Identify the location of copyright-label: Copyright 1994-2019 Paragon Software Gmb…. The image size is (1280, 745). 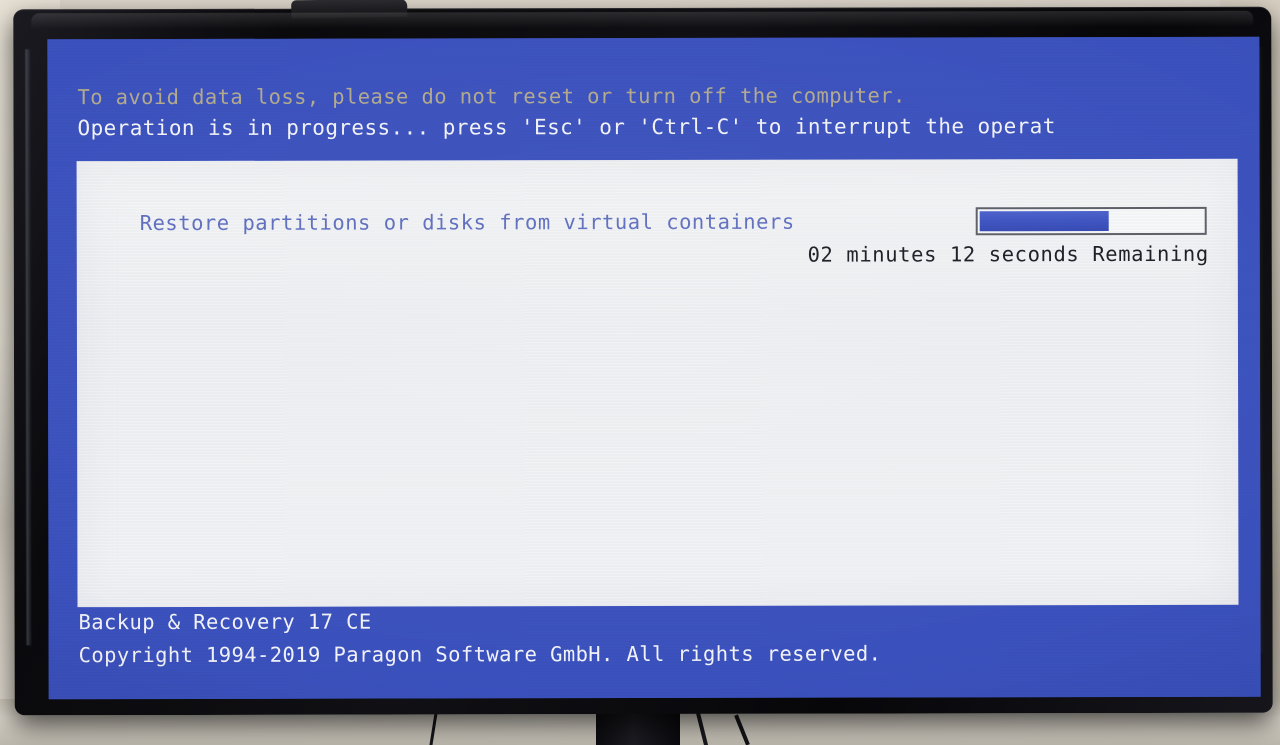
(480, 654).